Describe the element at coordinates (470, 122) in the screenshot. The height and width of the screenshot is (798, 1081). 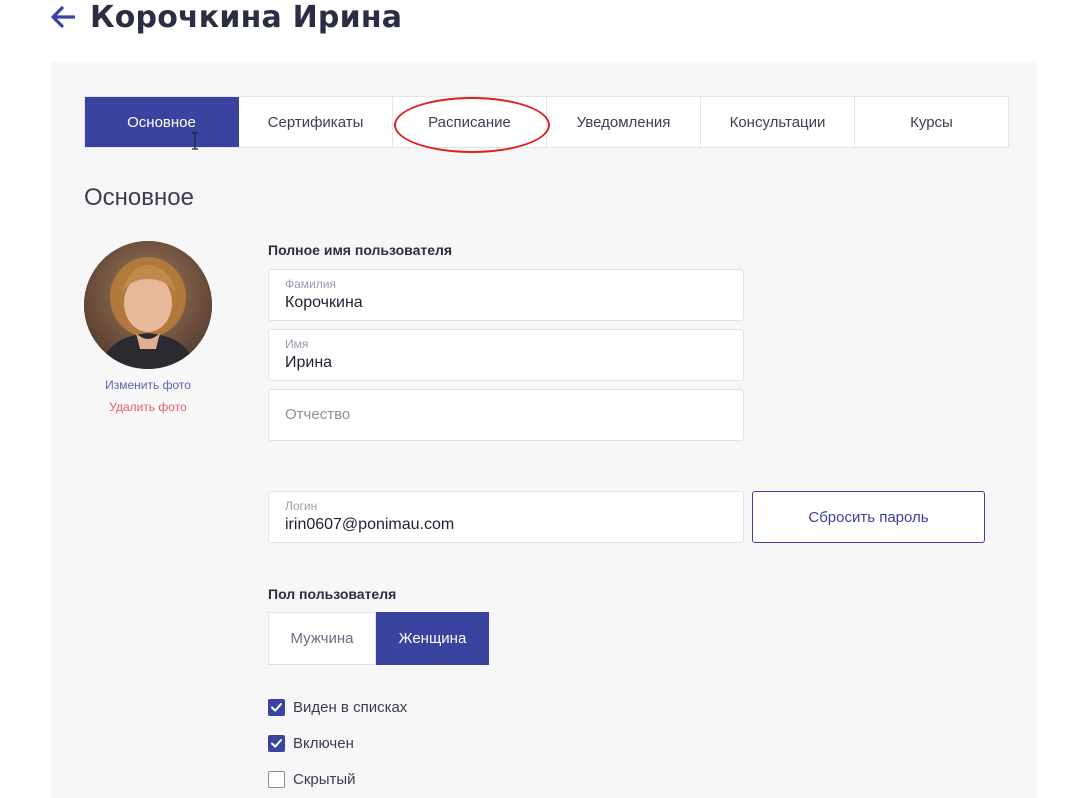
I see `tab-schedule: Расписание` at that location.